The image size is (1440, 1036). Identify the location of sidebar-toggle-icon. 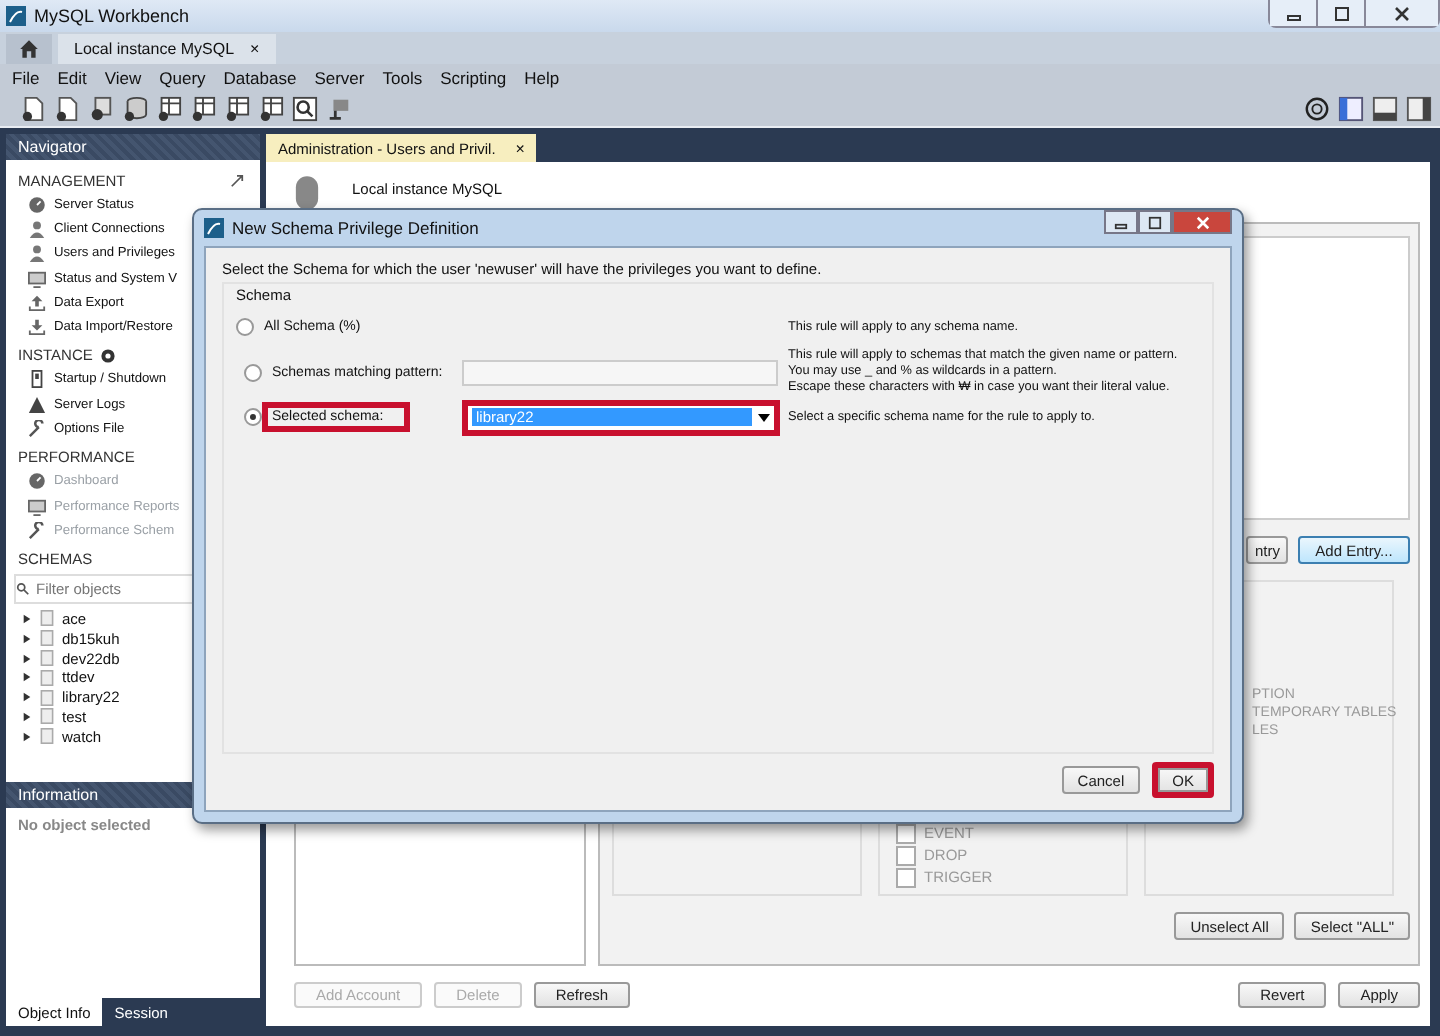
(1351, 108).